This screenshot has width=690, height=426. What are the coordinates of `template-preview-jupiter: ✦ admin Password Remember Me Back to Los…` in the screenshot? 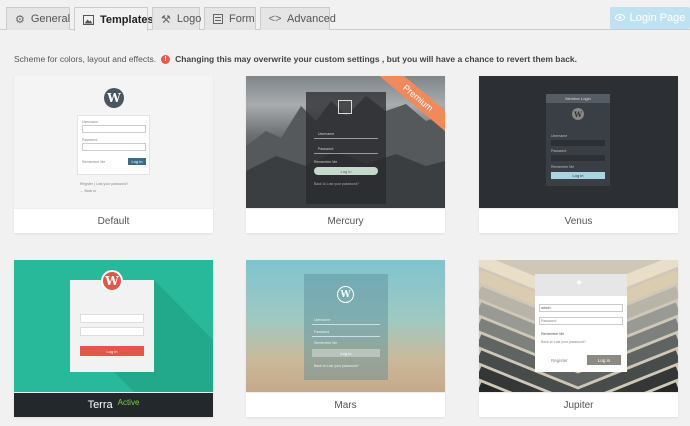 It's located at (578, 326).